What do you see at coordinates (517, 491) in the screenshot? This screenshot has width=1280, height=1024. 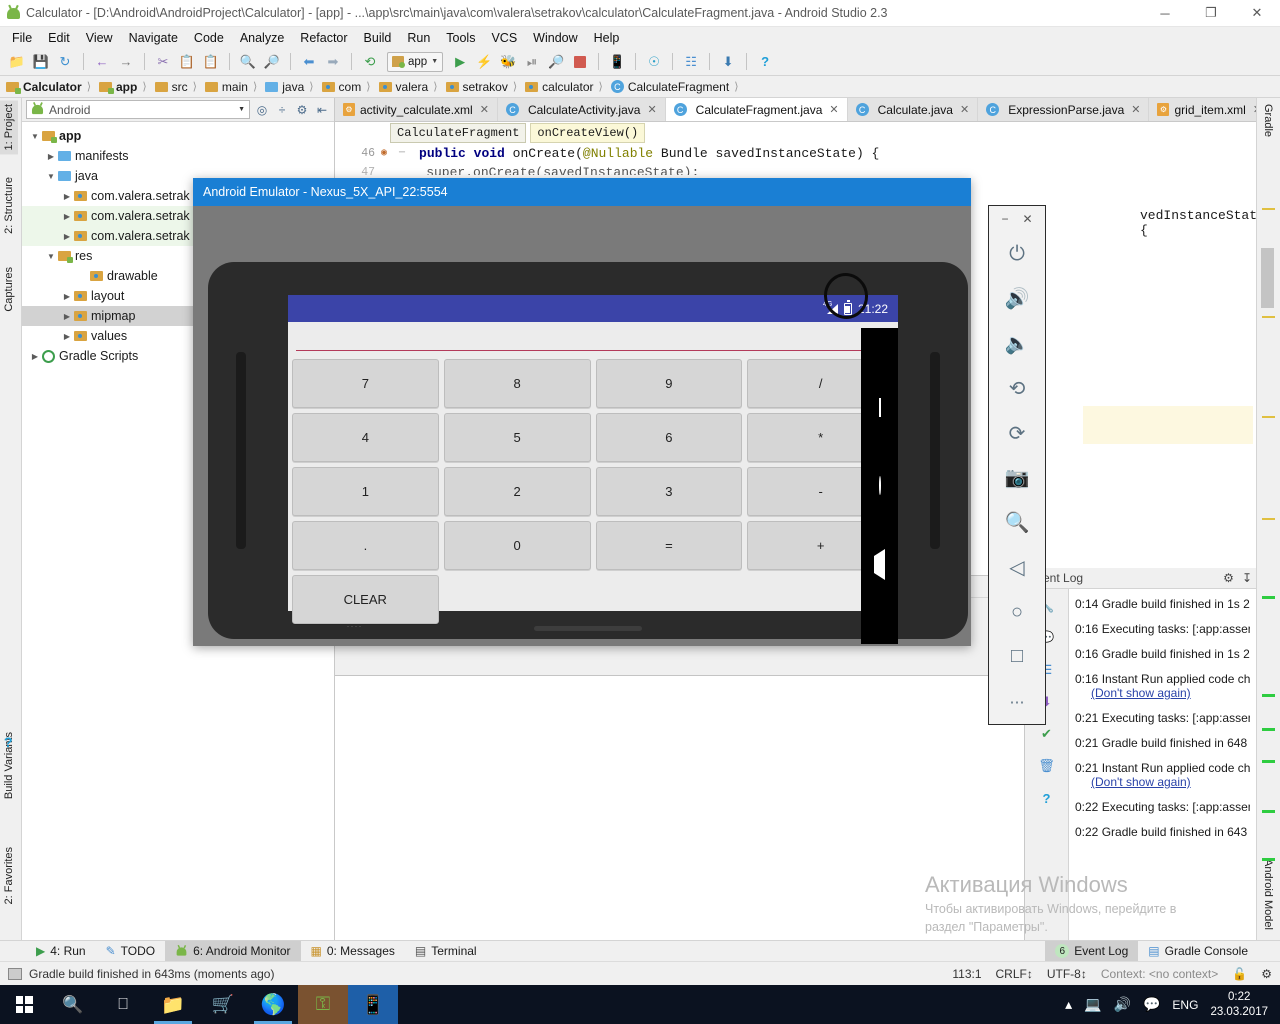 I see `key-2: 2` at bounding box center [517, 491].